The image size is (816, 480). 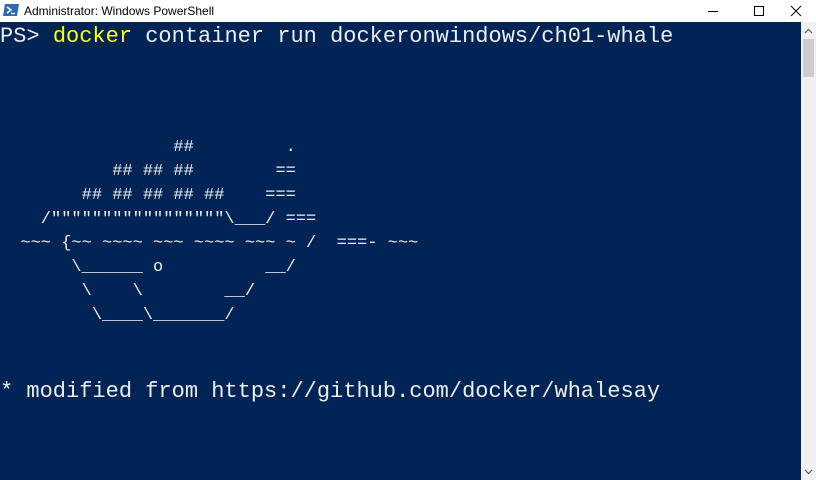 I want to click on maximize-icon, so click(x=759, y=11).